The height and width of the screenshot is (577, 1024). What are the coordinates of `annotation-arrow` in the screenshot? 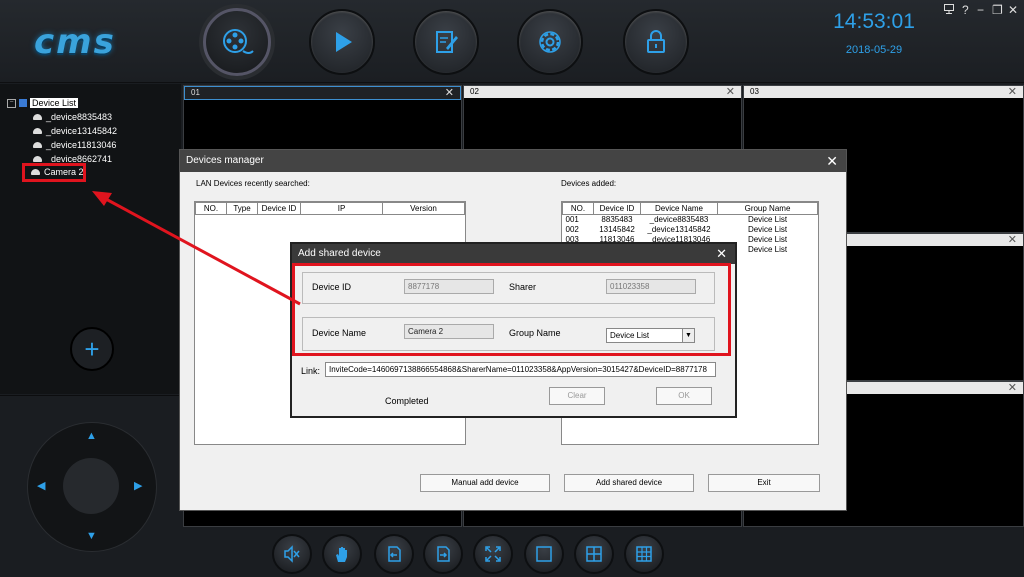 It's located at (196, 248).